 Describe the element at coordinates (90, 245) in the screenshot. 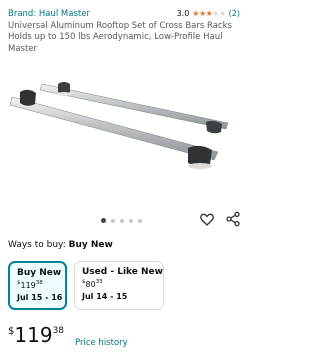

I see `ways-to-buy-selected: Buy New` at that location.